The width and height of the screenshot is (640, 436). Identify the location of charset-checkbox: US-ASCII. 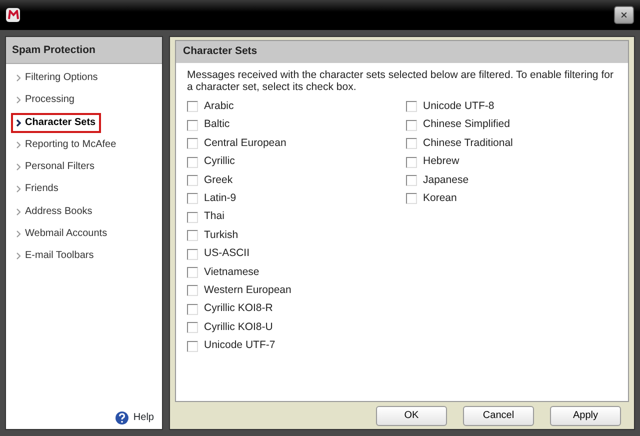
(296, 254).